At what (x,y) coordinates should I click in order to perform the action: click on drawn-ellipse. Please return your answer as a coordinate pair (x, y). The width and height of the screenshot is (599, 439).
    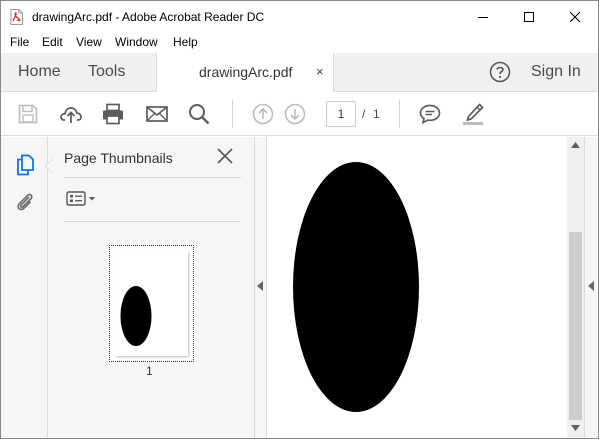
    Looking at the image, I should click on (356, 287).